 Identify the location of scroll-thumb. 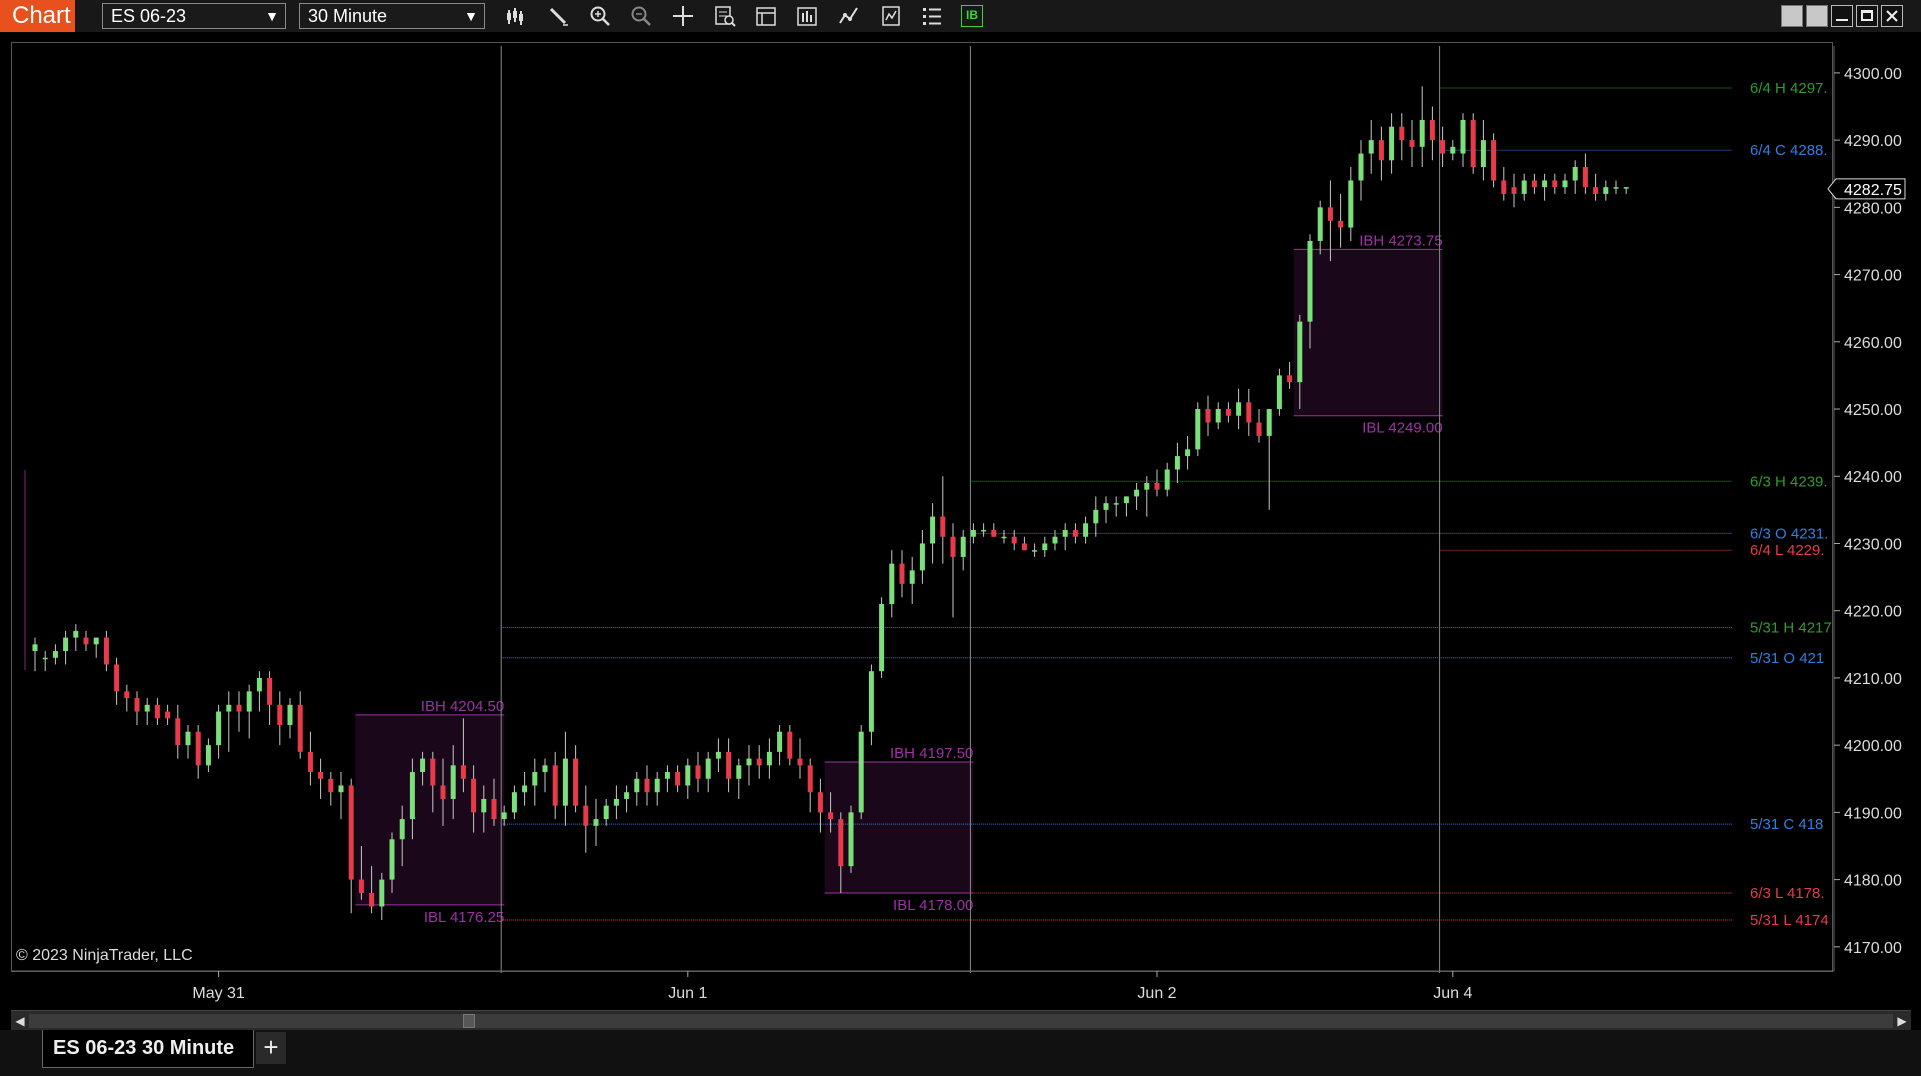
(469, 1021).